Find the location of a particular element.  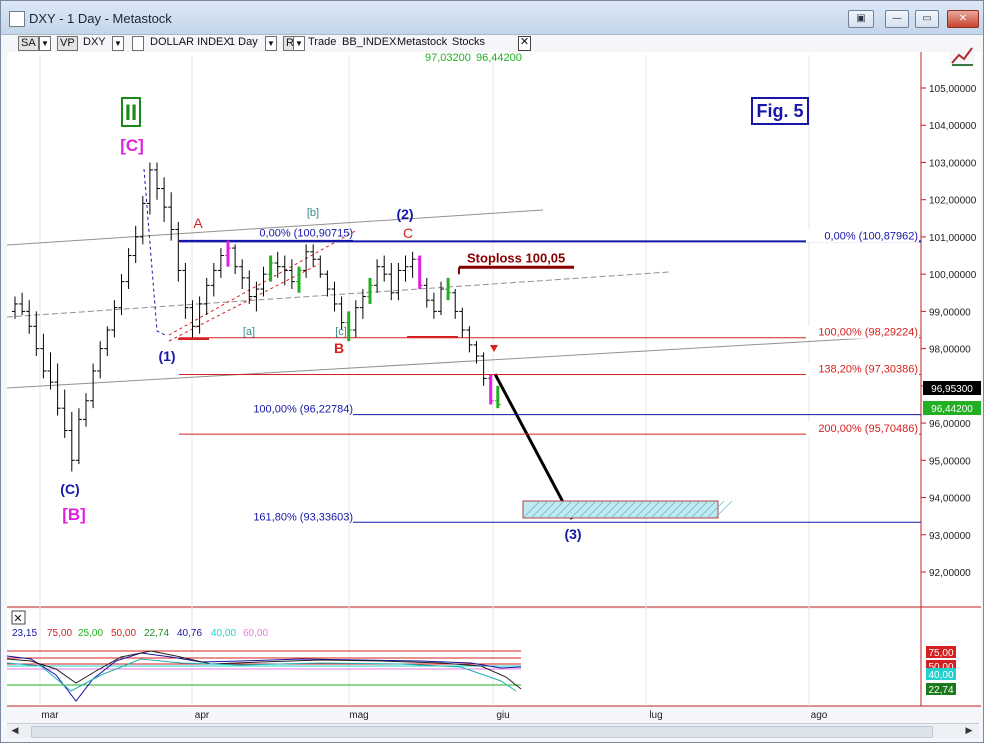

scroll-left-icon: ◀ is located at coordinates (15, 731).